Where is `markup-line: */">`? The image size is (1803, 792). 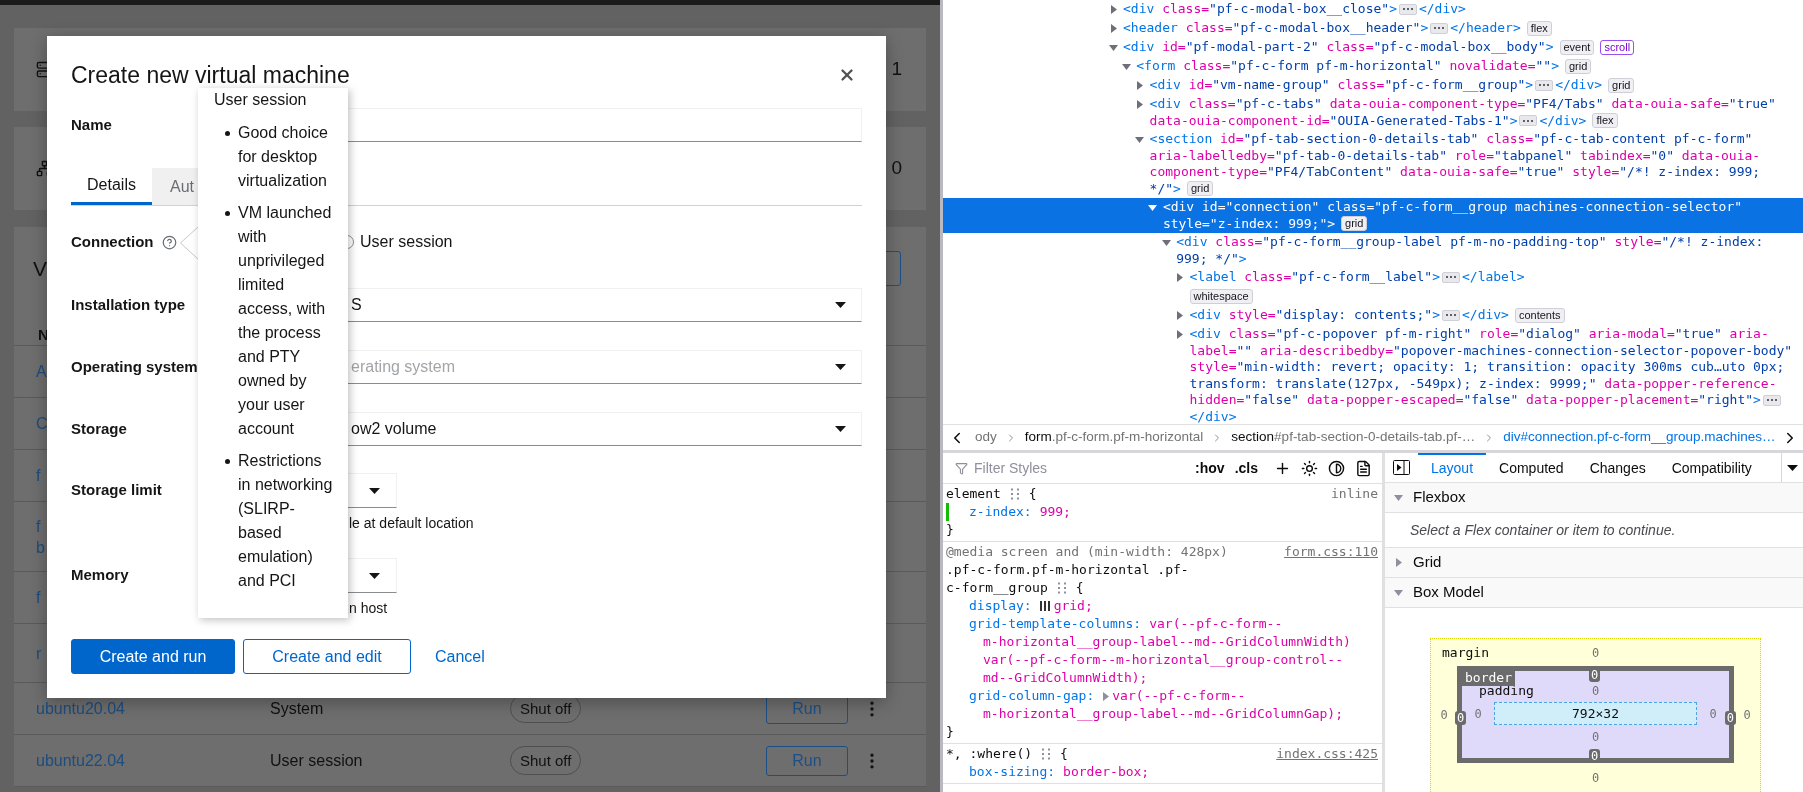
markup-line: */"> is located at coordinates (1165, 188).